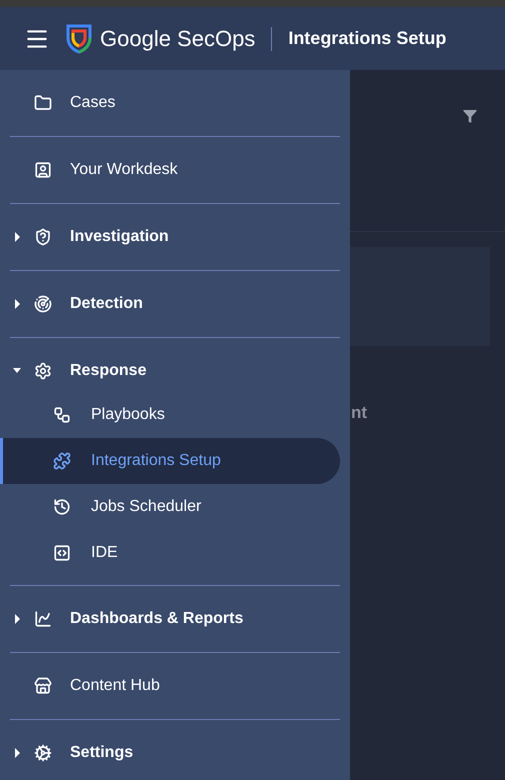 The height and width of the screenshot is (780, 505). What do you see at coordinates (175, 103) in the screenshot?
I see `nav-item: Cases` at bounding box center [175, 103].